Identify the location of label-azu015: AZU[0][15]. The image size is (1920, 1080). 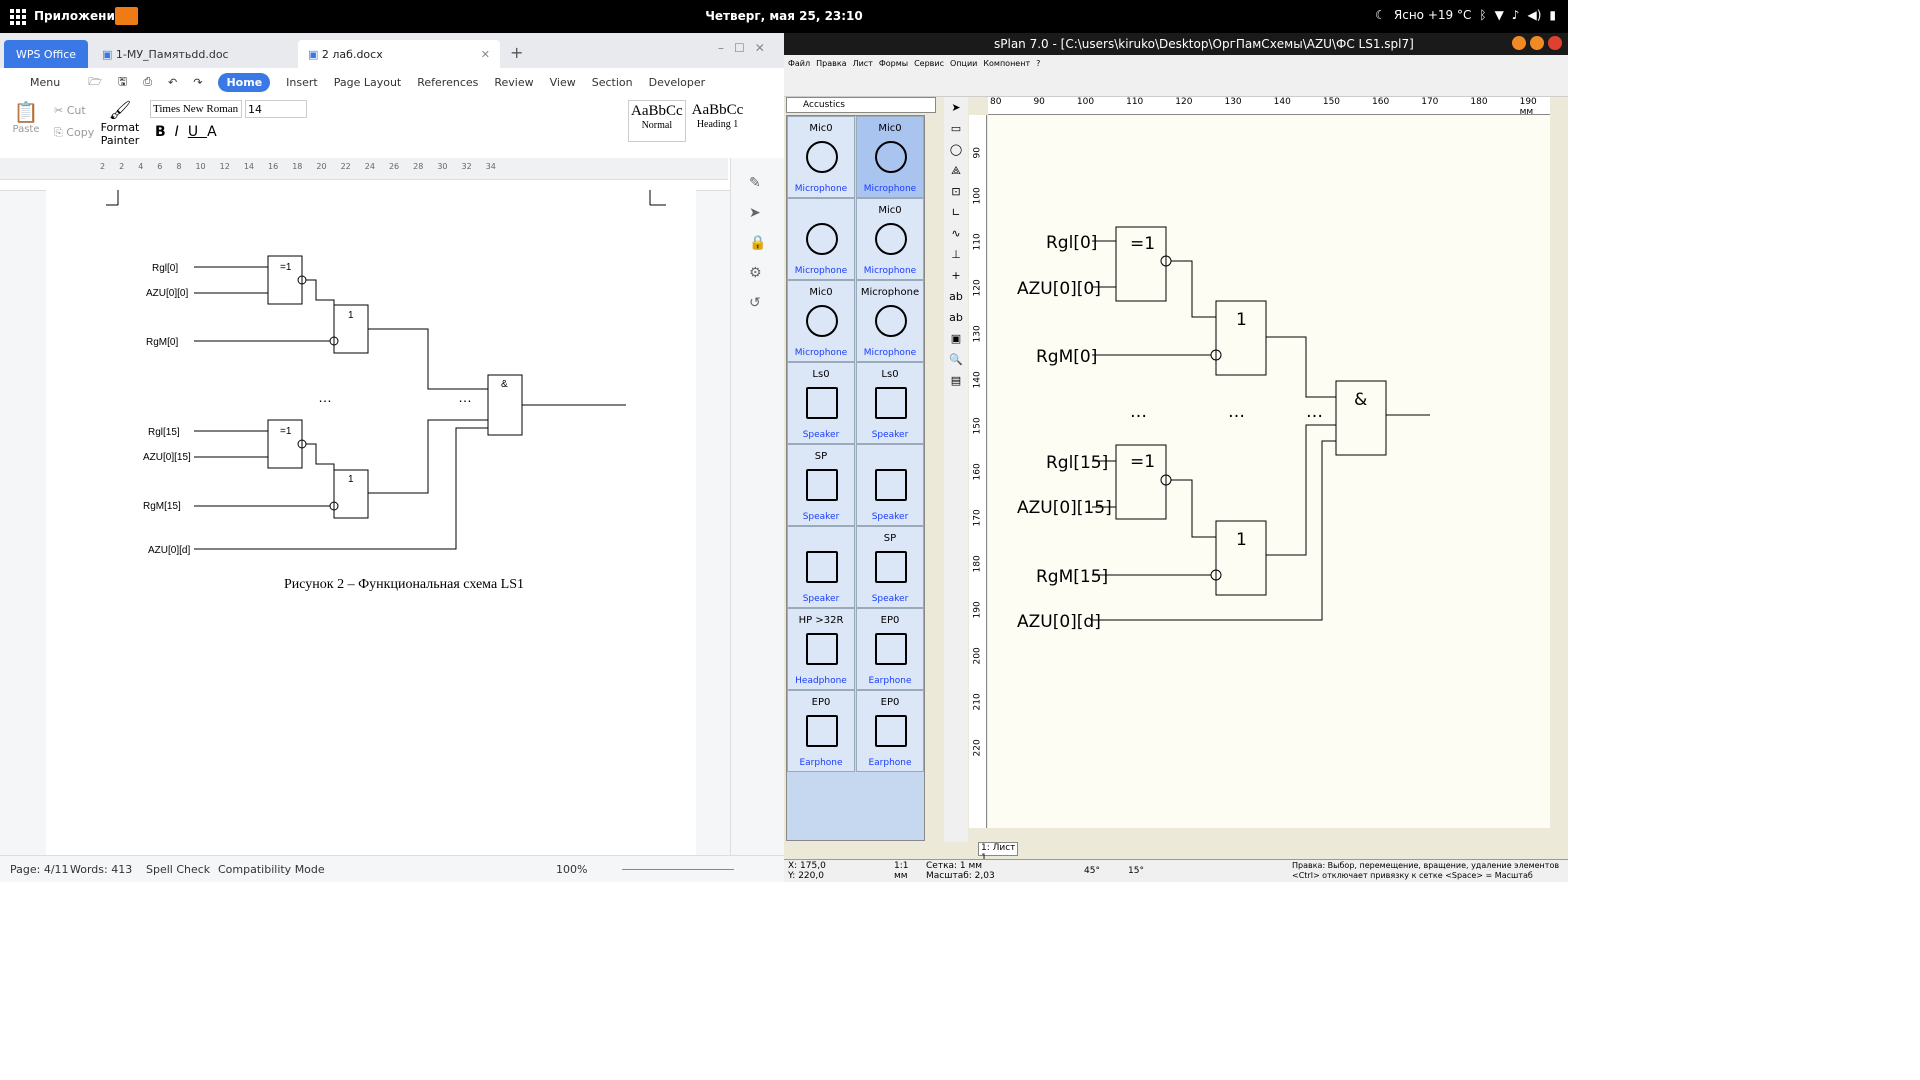
(1064, 508).